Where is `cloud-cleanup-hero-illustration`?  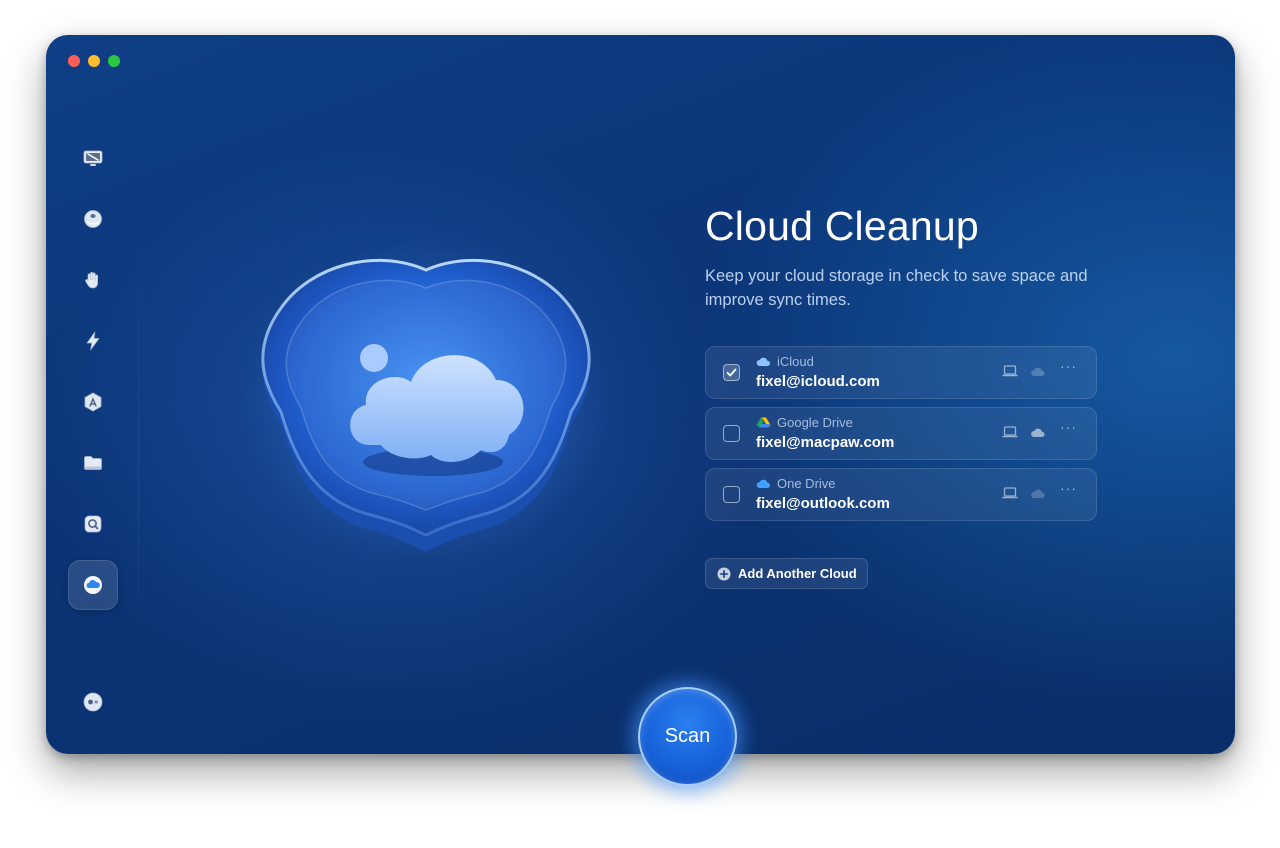
cloud-cleanup-hero-illustration is located at coordinates (426, 400).